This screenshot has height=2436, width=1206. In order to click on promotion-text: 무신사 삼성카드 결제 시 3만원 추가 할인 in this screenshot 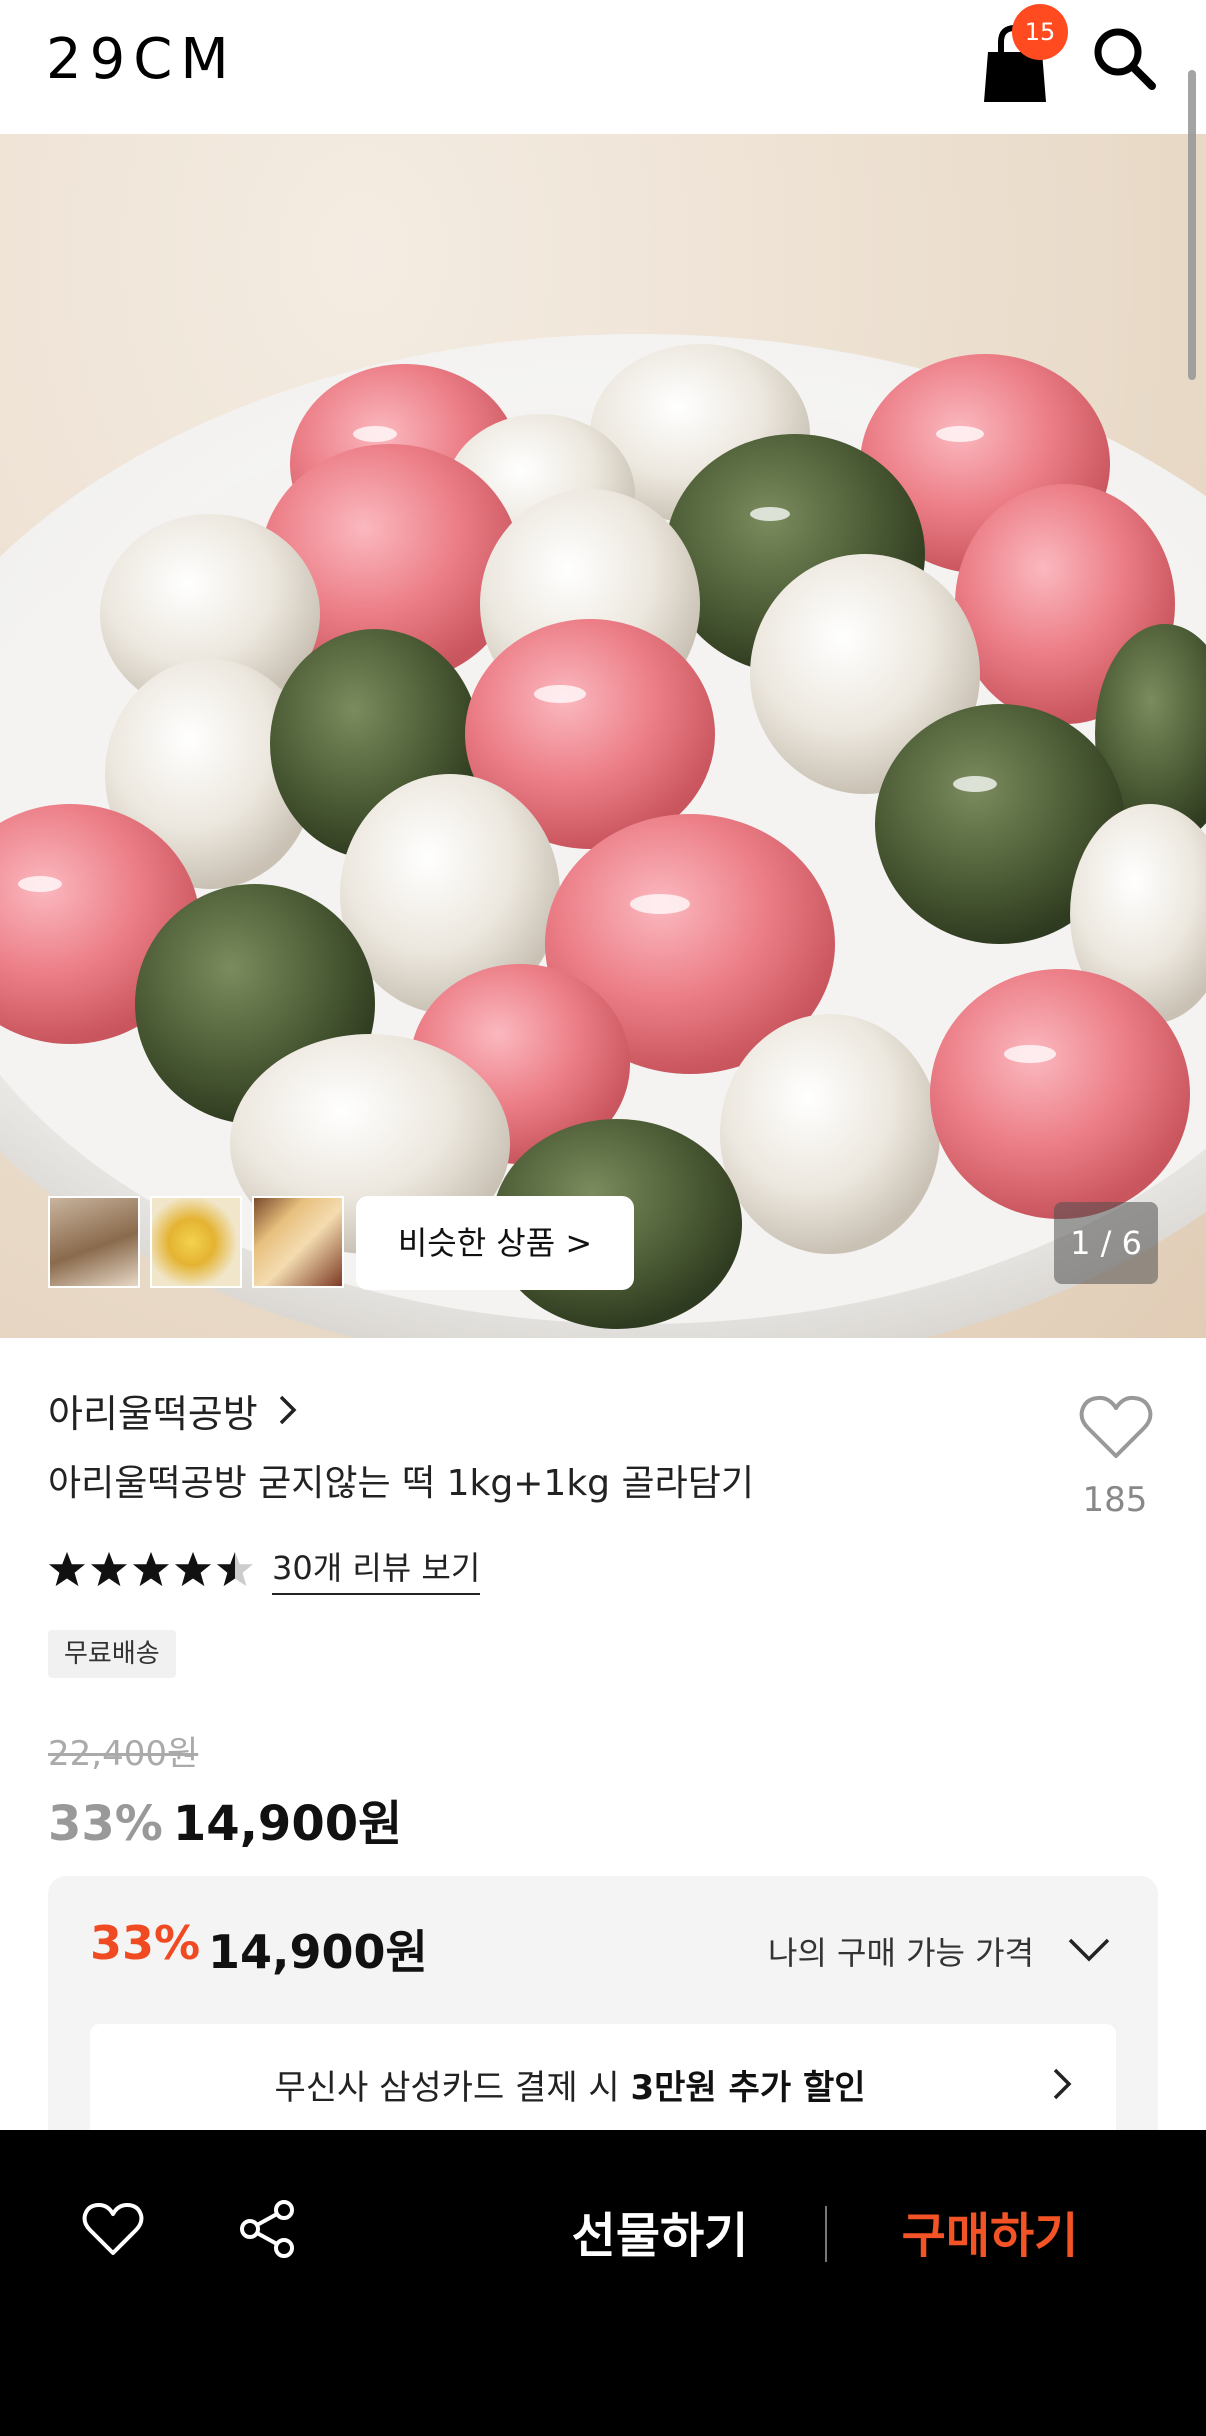, I will do `click(570, 2084)`.